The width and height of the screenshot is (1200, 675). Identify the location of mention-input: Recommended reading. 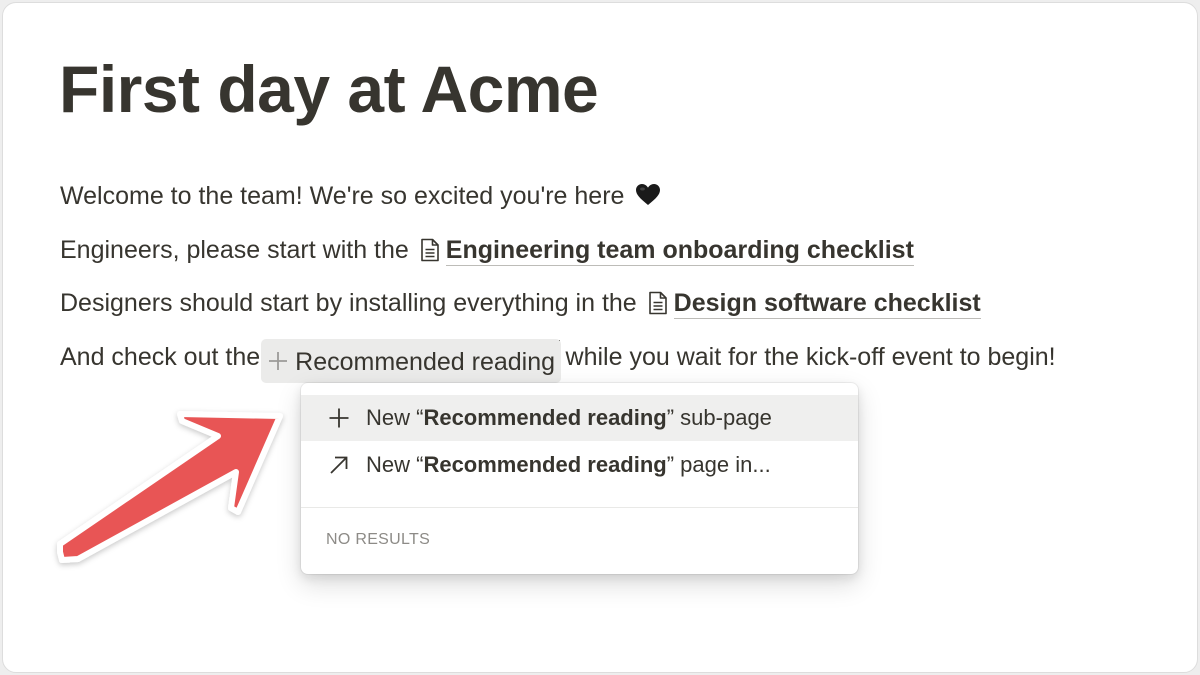
(411, 361).